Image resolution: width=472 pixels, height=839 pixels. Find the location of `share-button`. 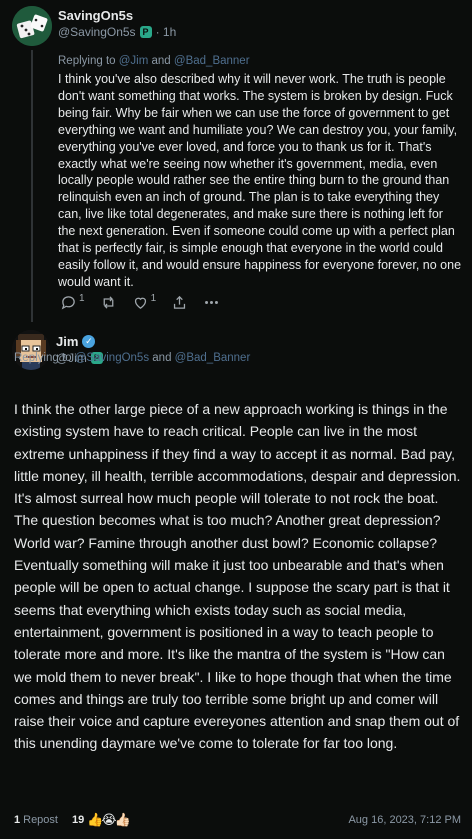

share-button is located at coordinates (179, 302).